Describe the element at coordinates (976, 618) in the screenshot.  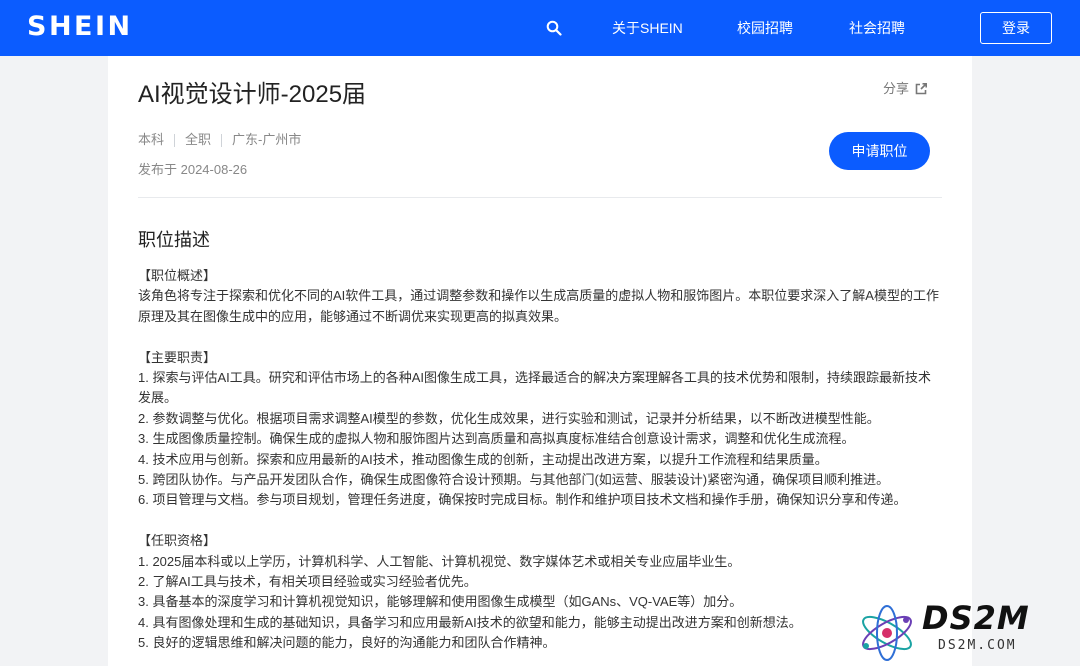
I see `watermark-text: DS2M` at that location.